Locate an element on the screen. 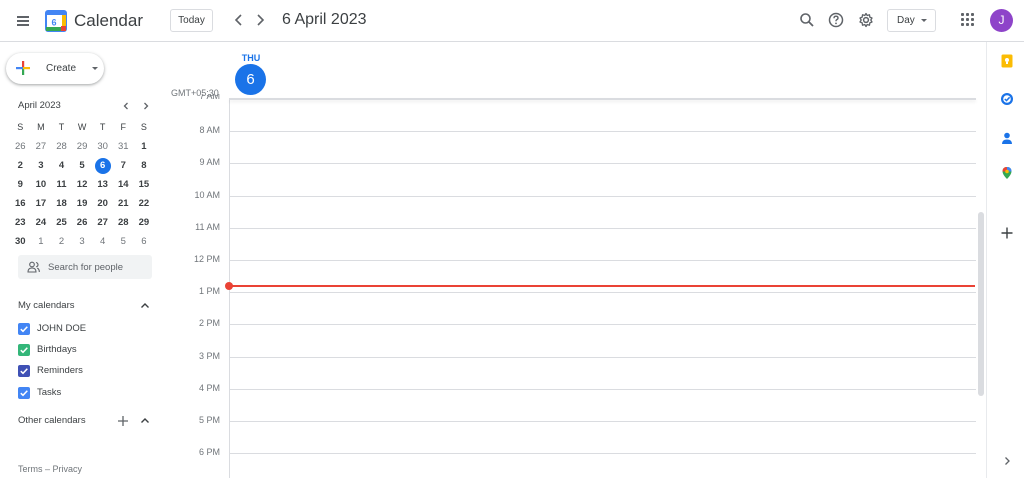 The height and width of the screenshot is (478, 1024). mini-day: 14 is located at coordinates (123, 184).